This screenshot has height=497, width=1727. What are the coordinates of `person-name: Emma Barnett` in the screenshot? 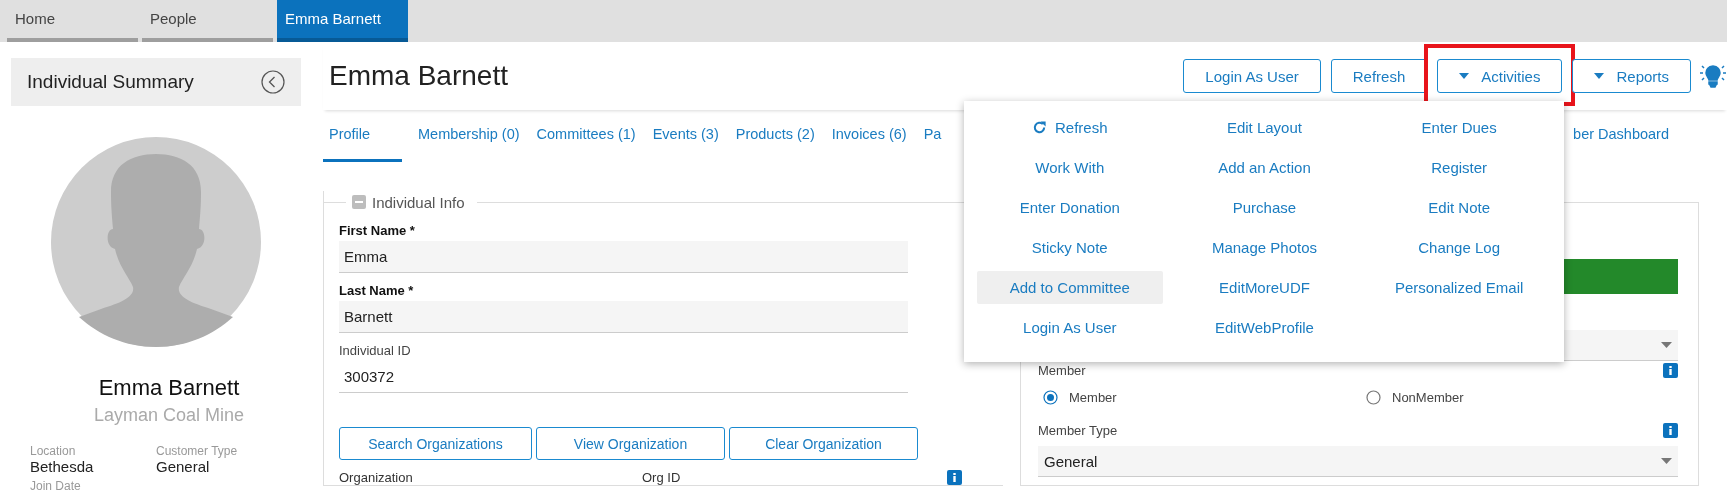 It's located at (169, 388).